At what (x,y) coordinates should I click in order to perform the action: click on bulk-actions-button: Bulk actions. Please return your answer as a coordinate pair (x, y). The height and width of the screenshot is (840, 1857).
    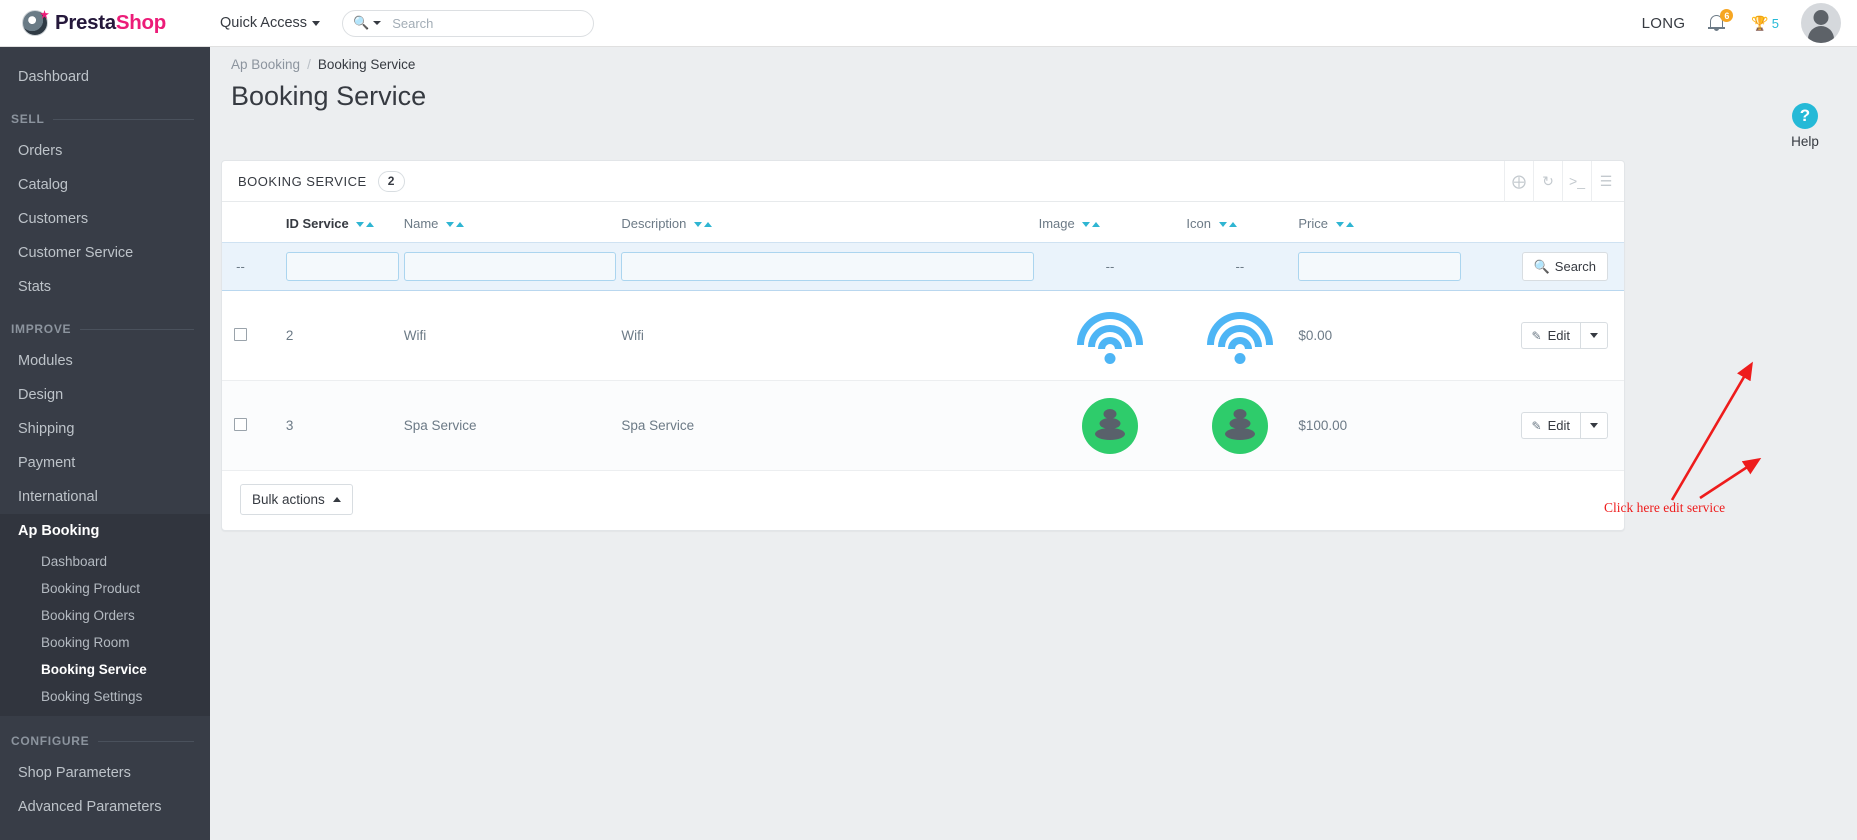
    Looking at the image, I should click on (296, 499).